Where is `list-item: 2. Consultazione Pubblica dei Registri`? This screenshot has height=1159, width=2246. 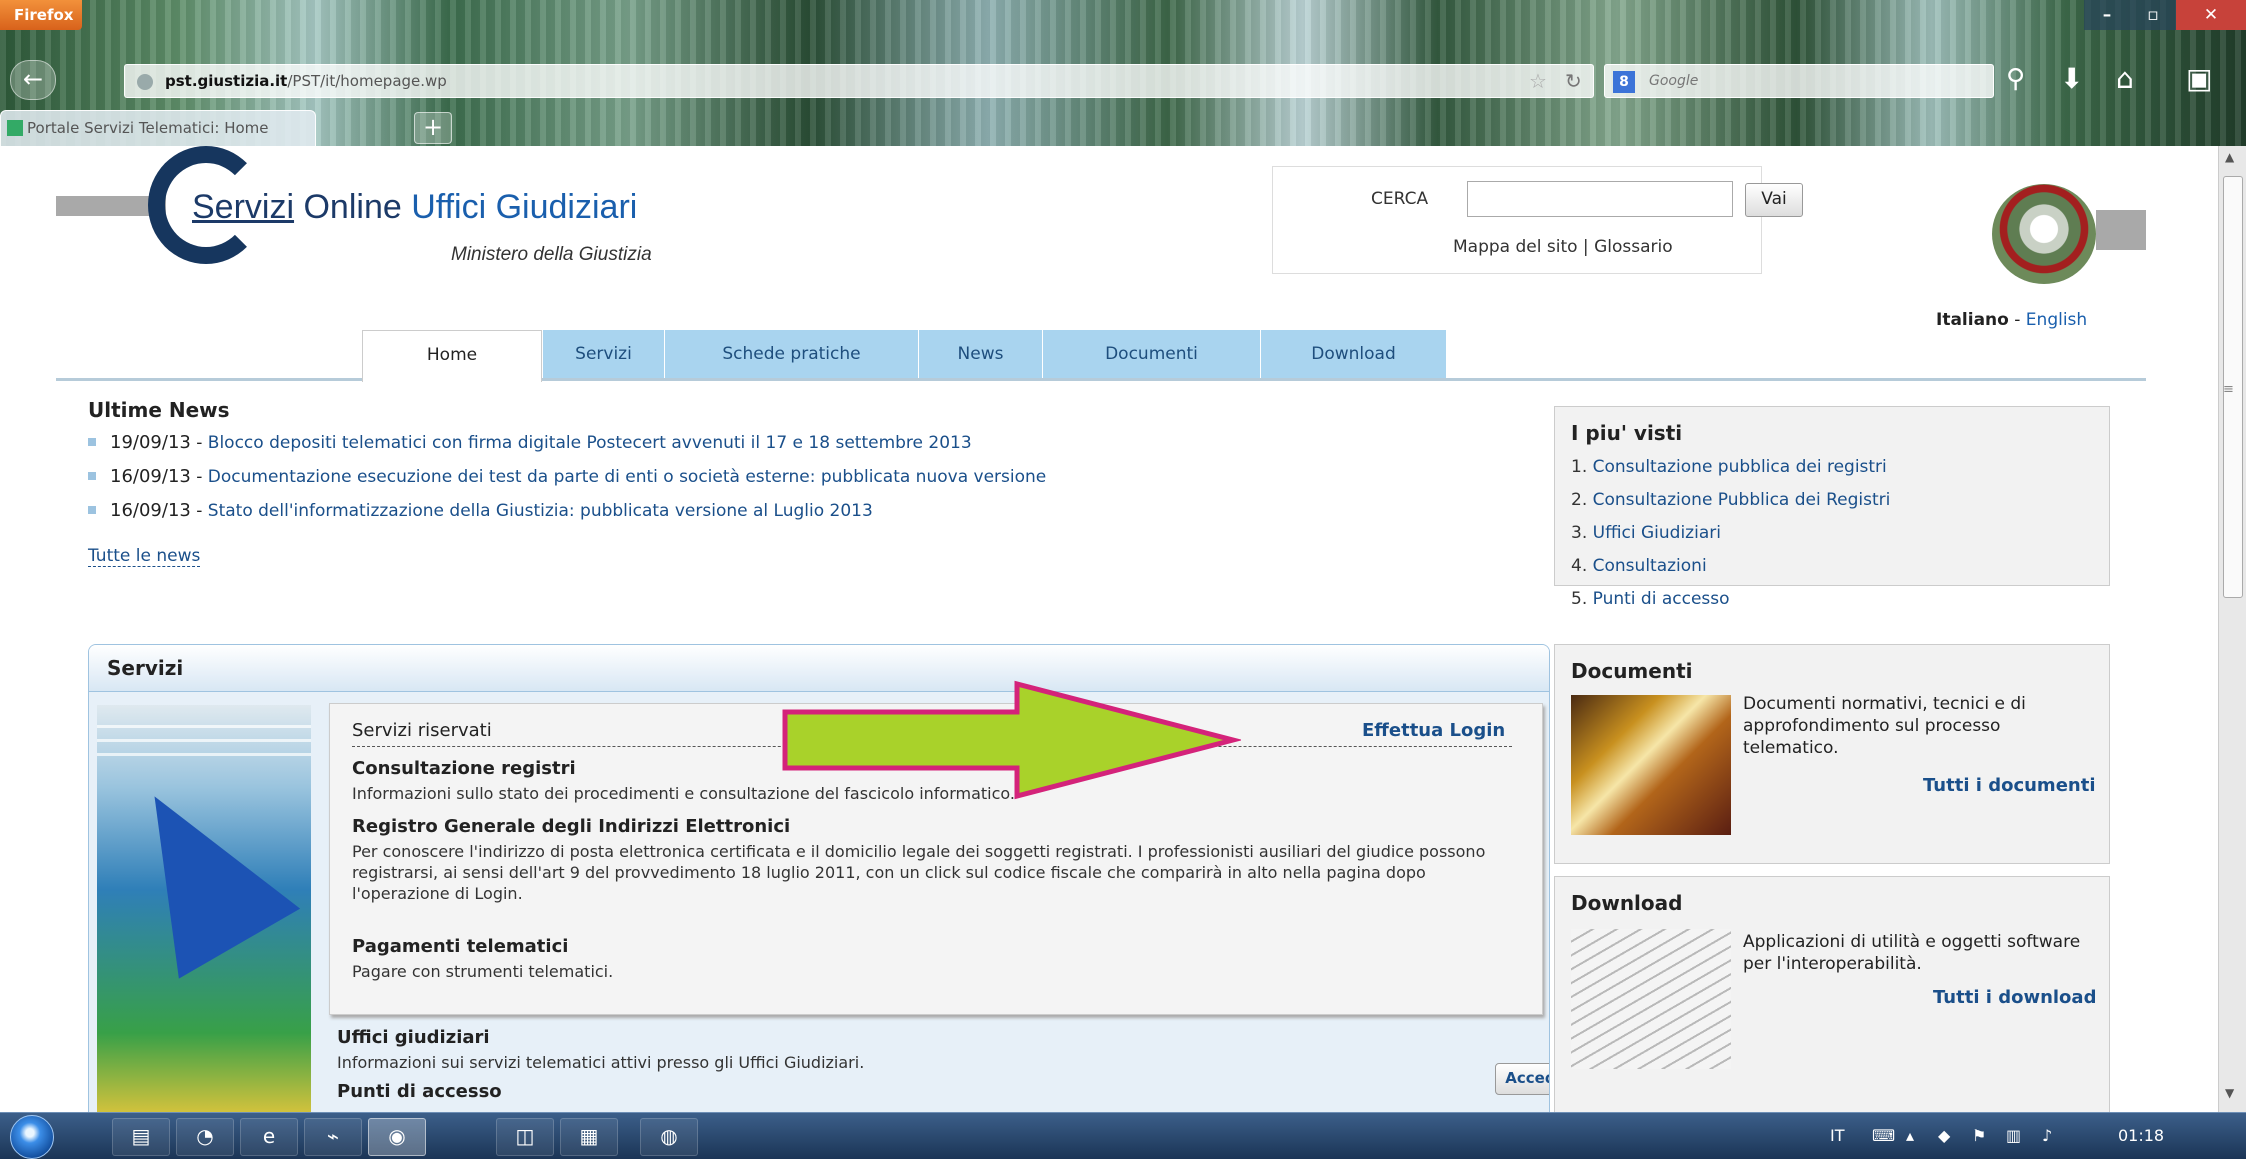 list-item: 2. Consultazione Pubblica dei Registri is located at coordinates (1730, 506).